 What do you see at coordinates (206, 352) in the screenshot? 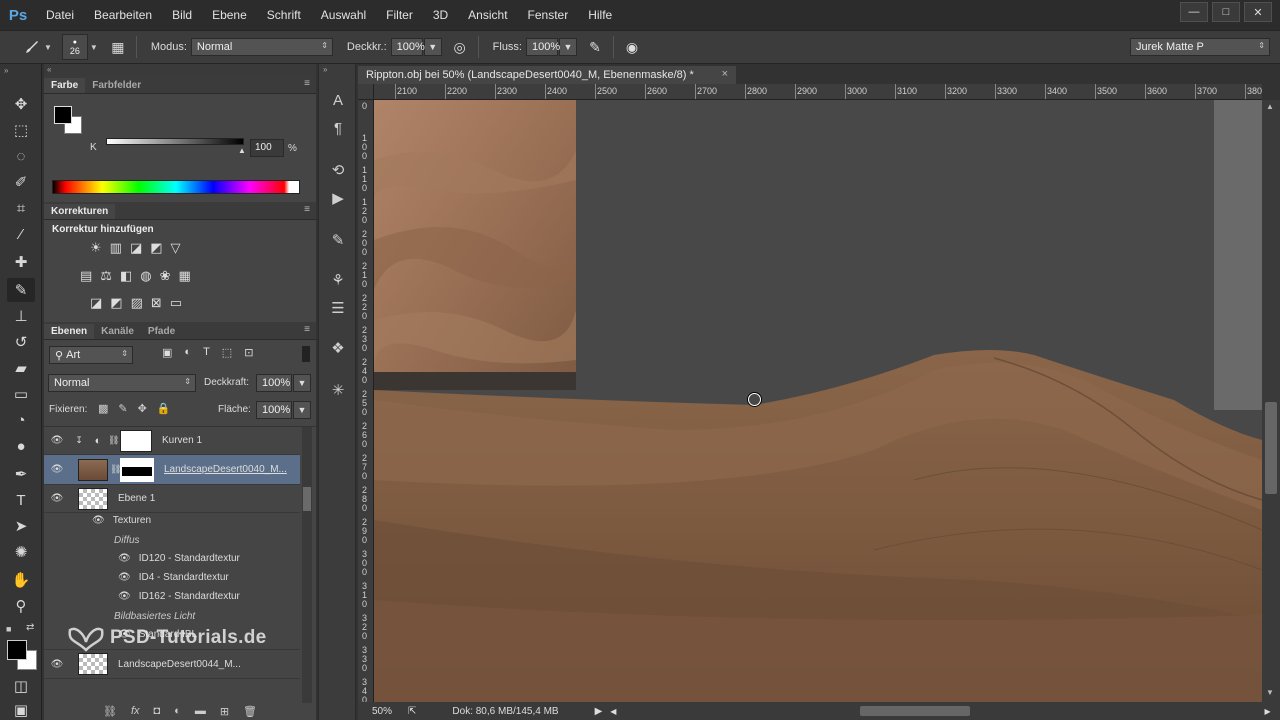
I see `filter-type-icon: T` at bounding box center [206, 352].